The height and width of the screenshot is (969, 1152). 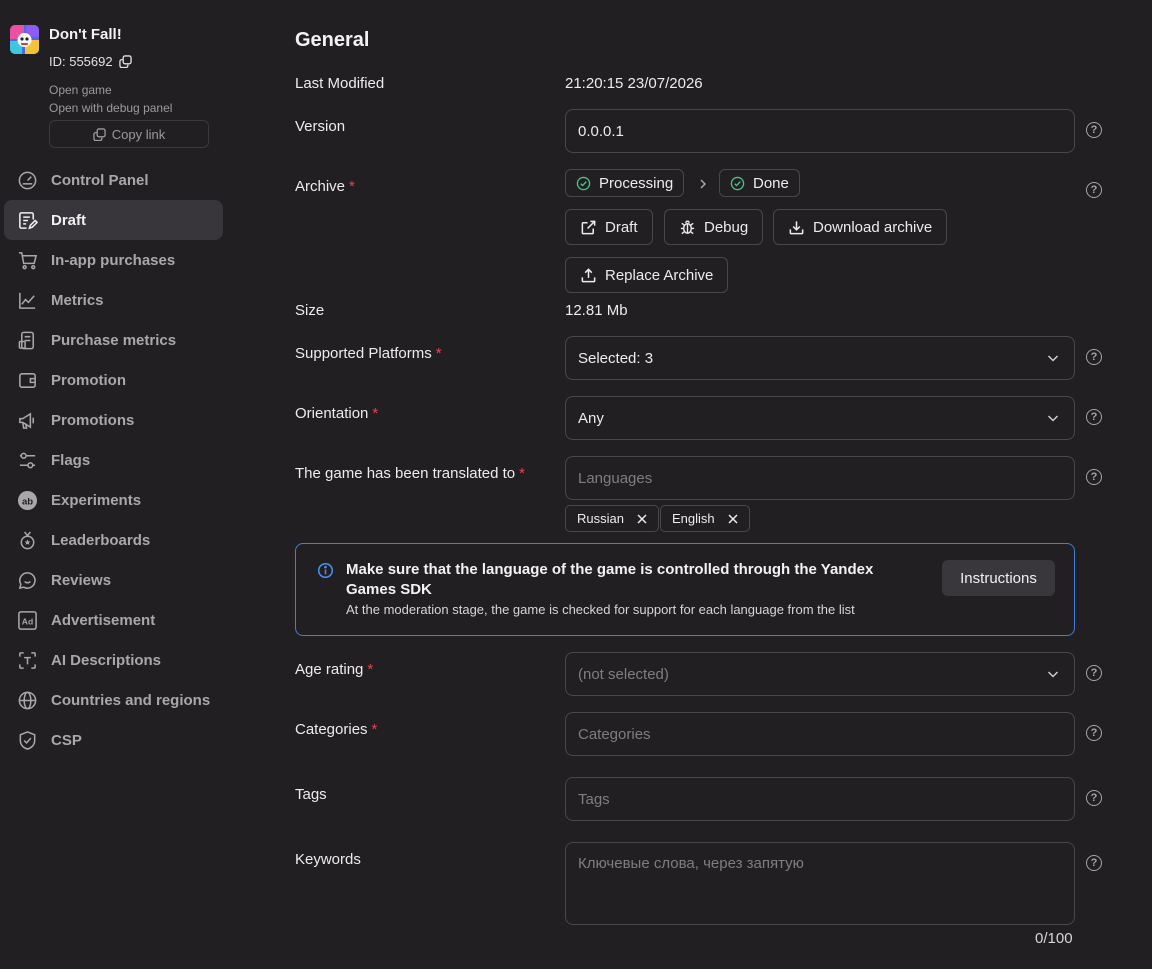 What do you see at coordinates (820, 418) in the screenshot?
I see `orientation-select: Any` at bounding box center [820, 418].